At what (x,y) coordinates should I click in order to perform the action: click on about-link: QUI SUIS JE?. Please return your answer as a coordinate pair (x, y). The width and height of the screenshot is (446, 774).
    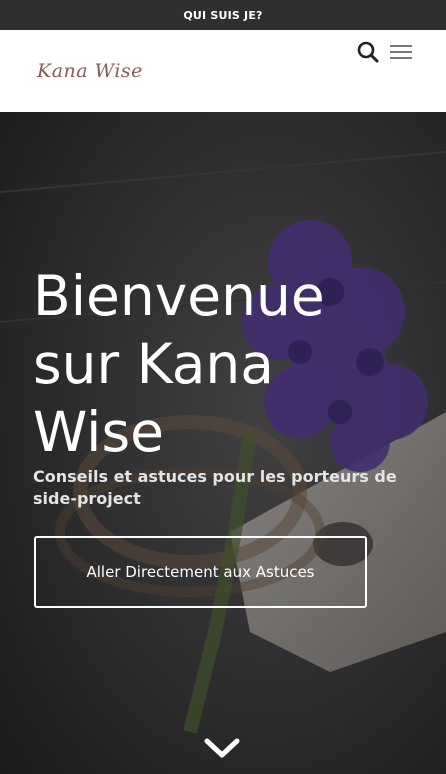
    Looking at the image, I should click on (222, 15).